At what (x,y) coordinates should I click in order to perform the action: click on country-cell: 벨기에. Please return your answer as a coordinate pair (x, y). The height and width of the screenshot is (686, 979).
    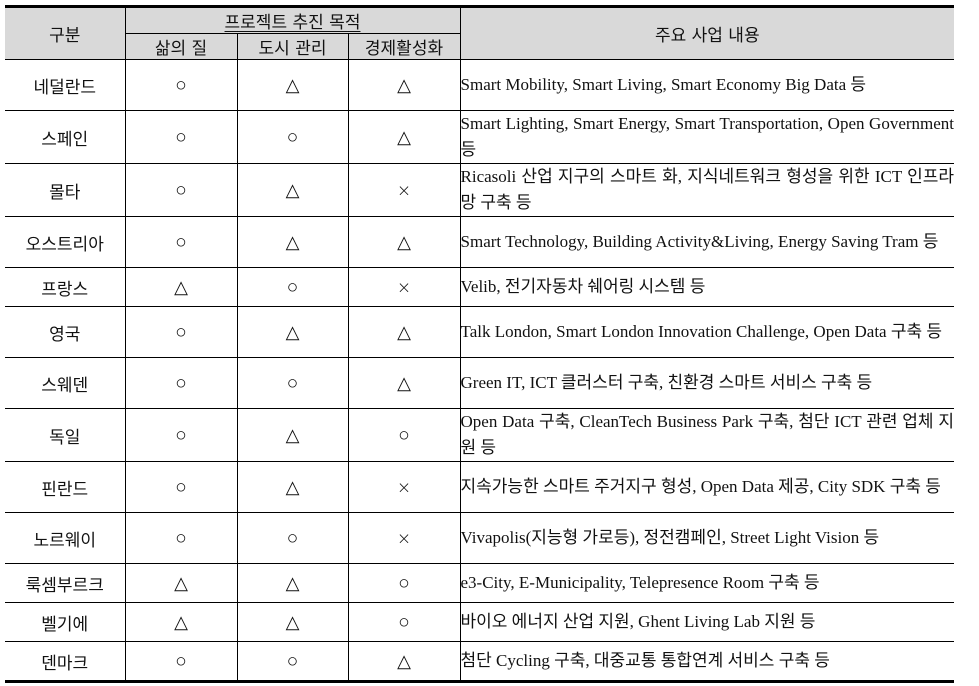
    Looking at the image, I should click on (65, 622).